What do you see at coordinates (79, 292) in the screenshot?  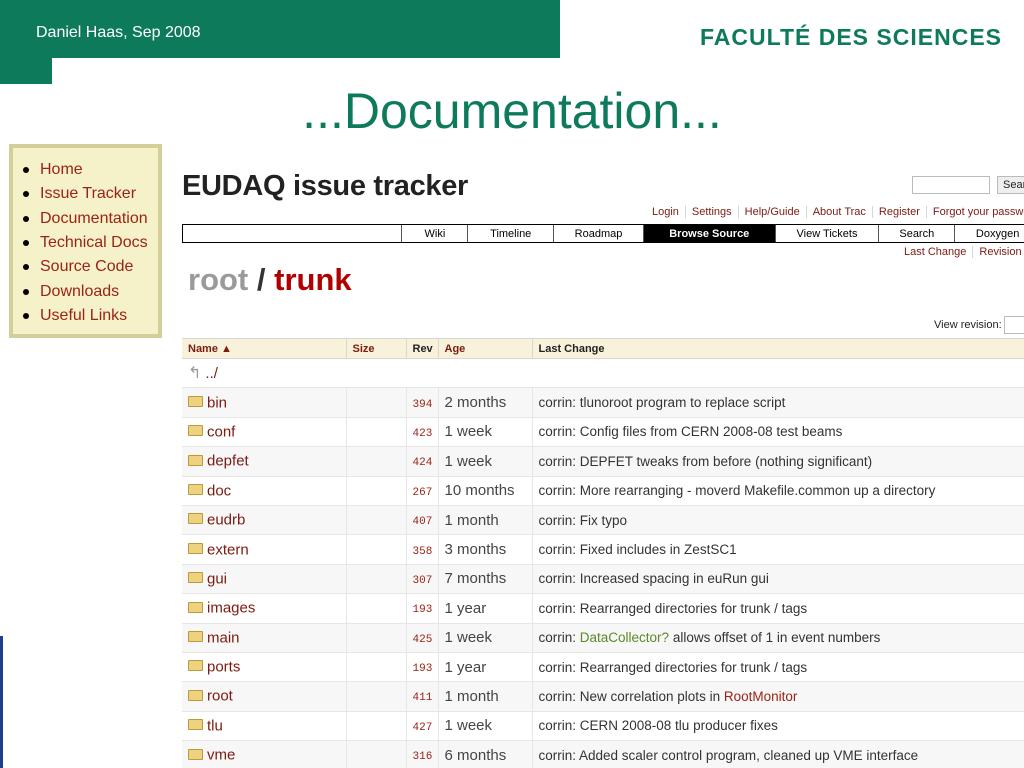 I see `nav-link-downloads: Downloads` at bounding box center [79, 292].